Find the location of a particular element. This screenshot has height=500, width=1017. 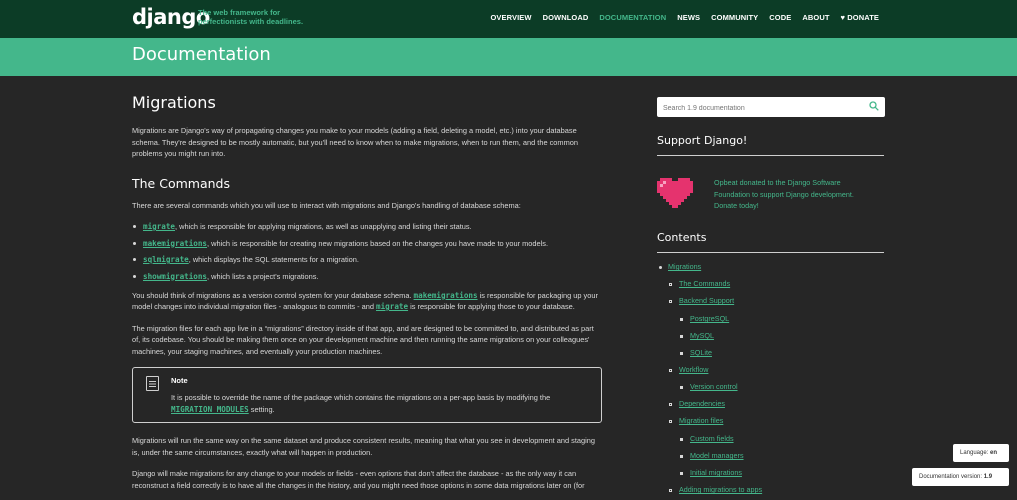

toc-the-commands: The Commands is located at coordinates (704, 284).